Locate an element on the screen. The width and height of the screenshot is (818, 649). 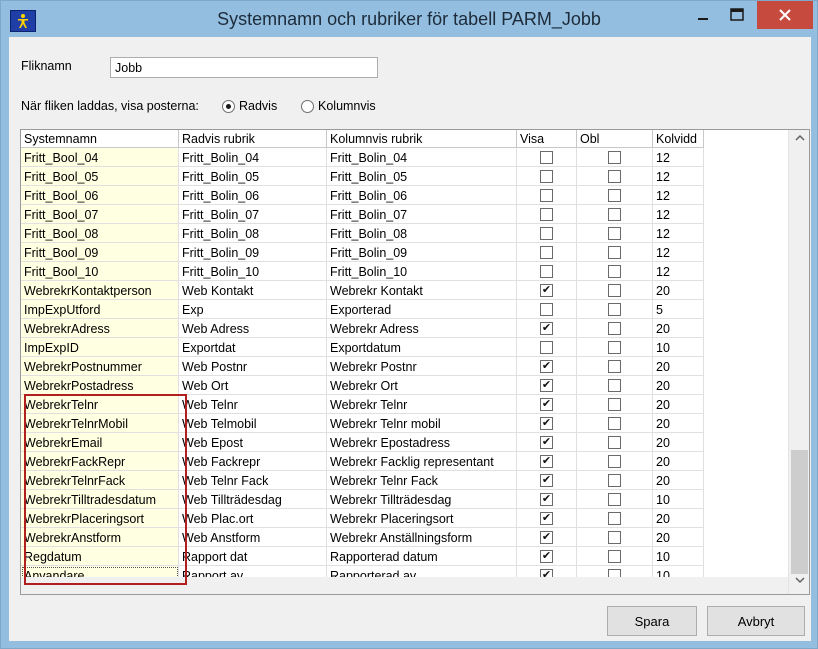
cell-kolumnvis-rubrik: Fritt_Bolin_08 is located at coordinates (422, 233).